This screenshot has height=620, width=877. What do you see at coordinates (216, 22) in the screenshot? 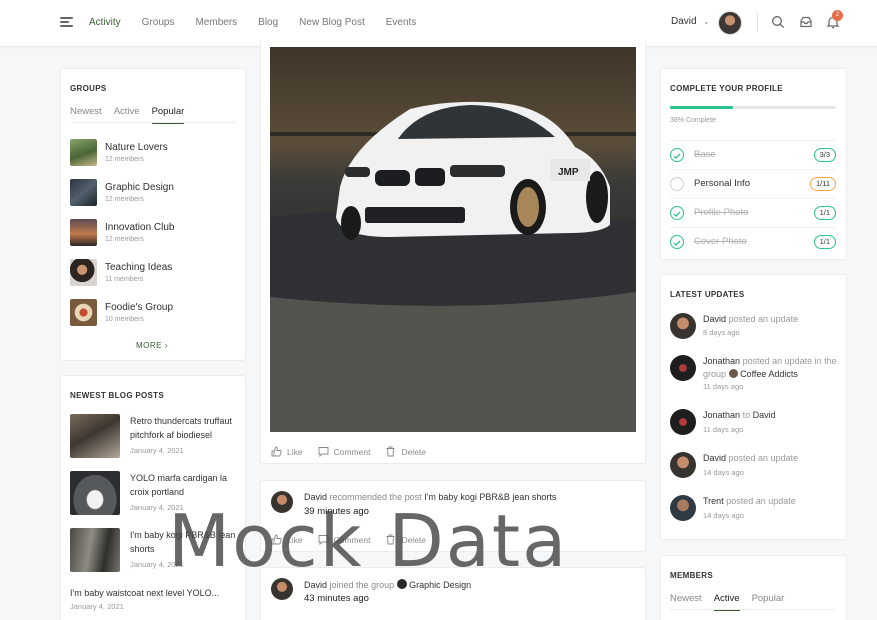
I see `nav-members: Members` at bounding box center [216, 22].